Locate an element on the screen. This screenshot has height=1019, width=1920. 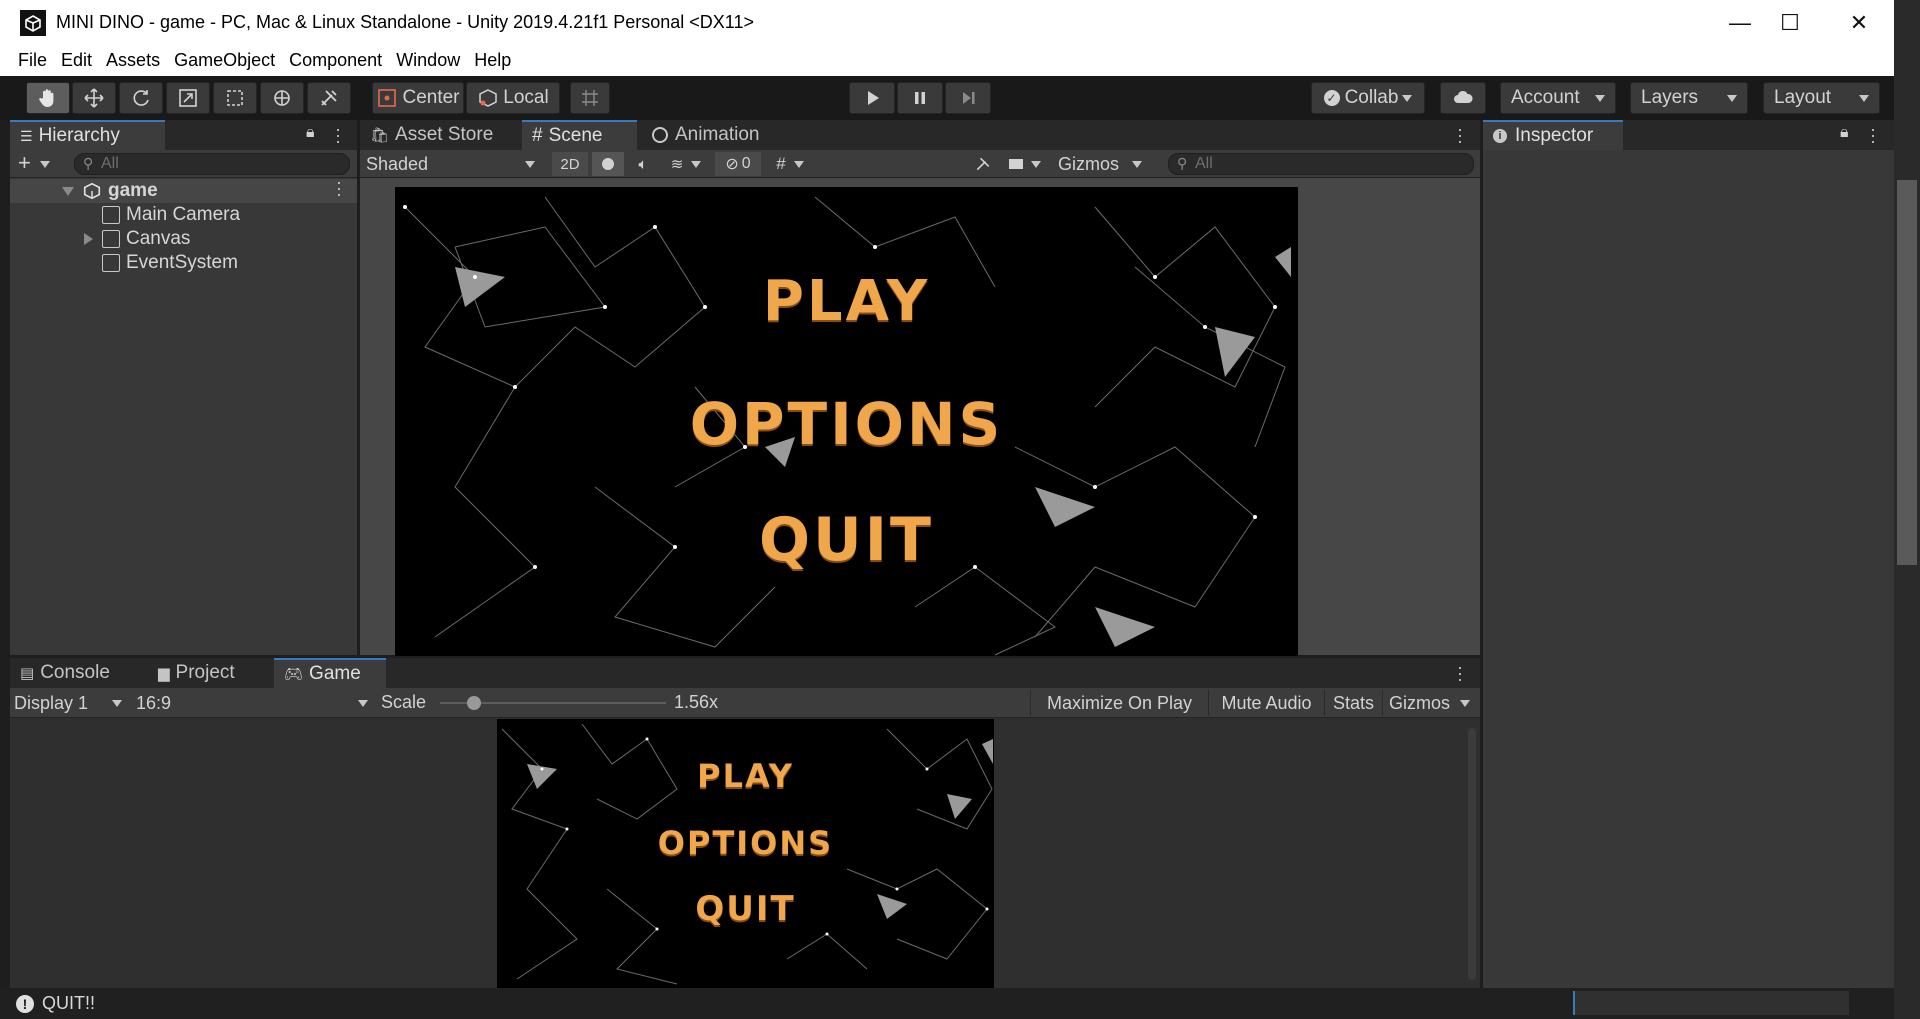
info-icon: i is located at coordinates (1500, 136).